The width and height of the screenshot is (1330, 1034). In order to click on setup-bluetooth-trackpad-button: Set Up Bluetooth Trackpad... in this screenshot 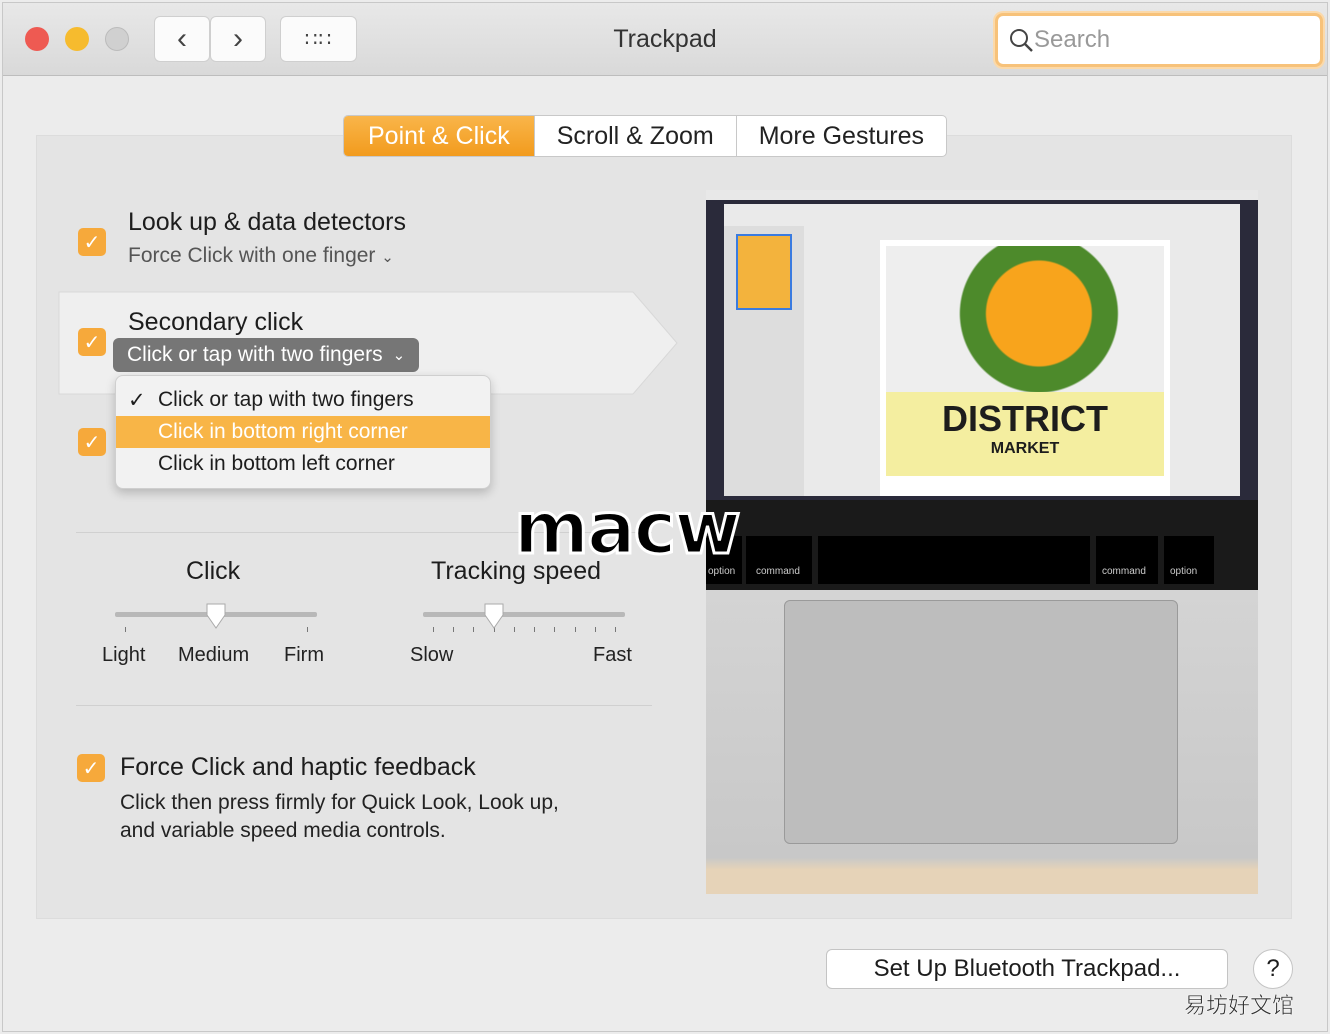, I will do `click(1027, 969)`.